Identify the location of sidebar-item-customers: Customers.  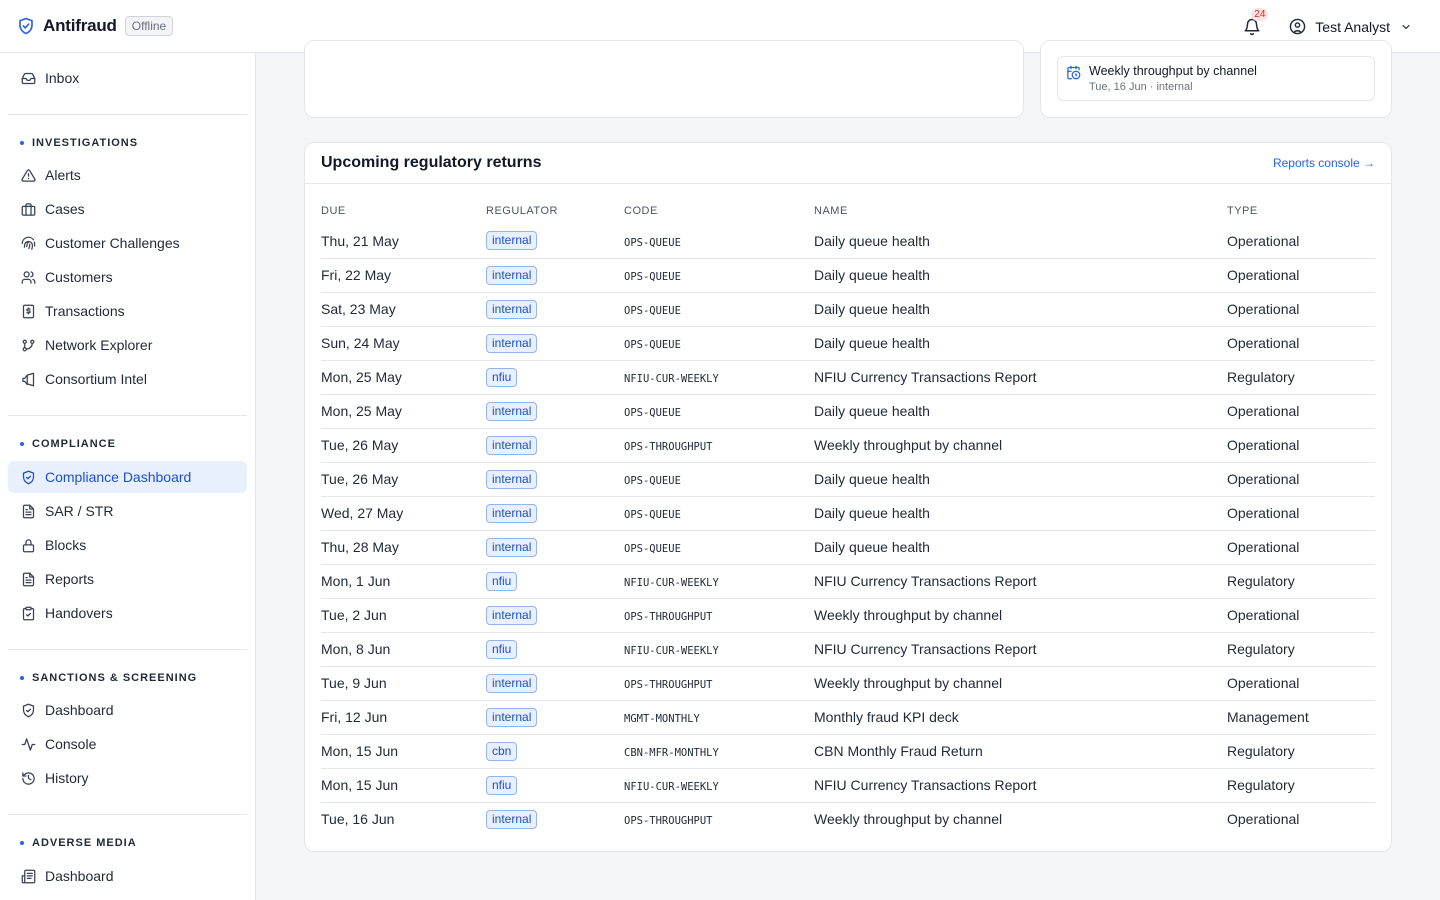
(127, 277).